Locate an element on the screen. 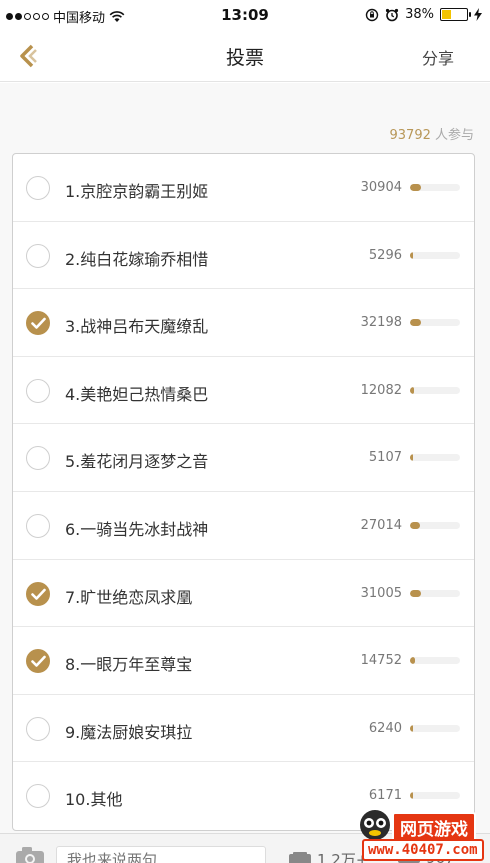 The image size is (490, 863). participant-suffix: 人参与 is located at coordinates (452, 135).